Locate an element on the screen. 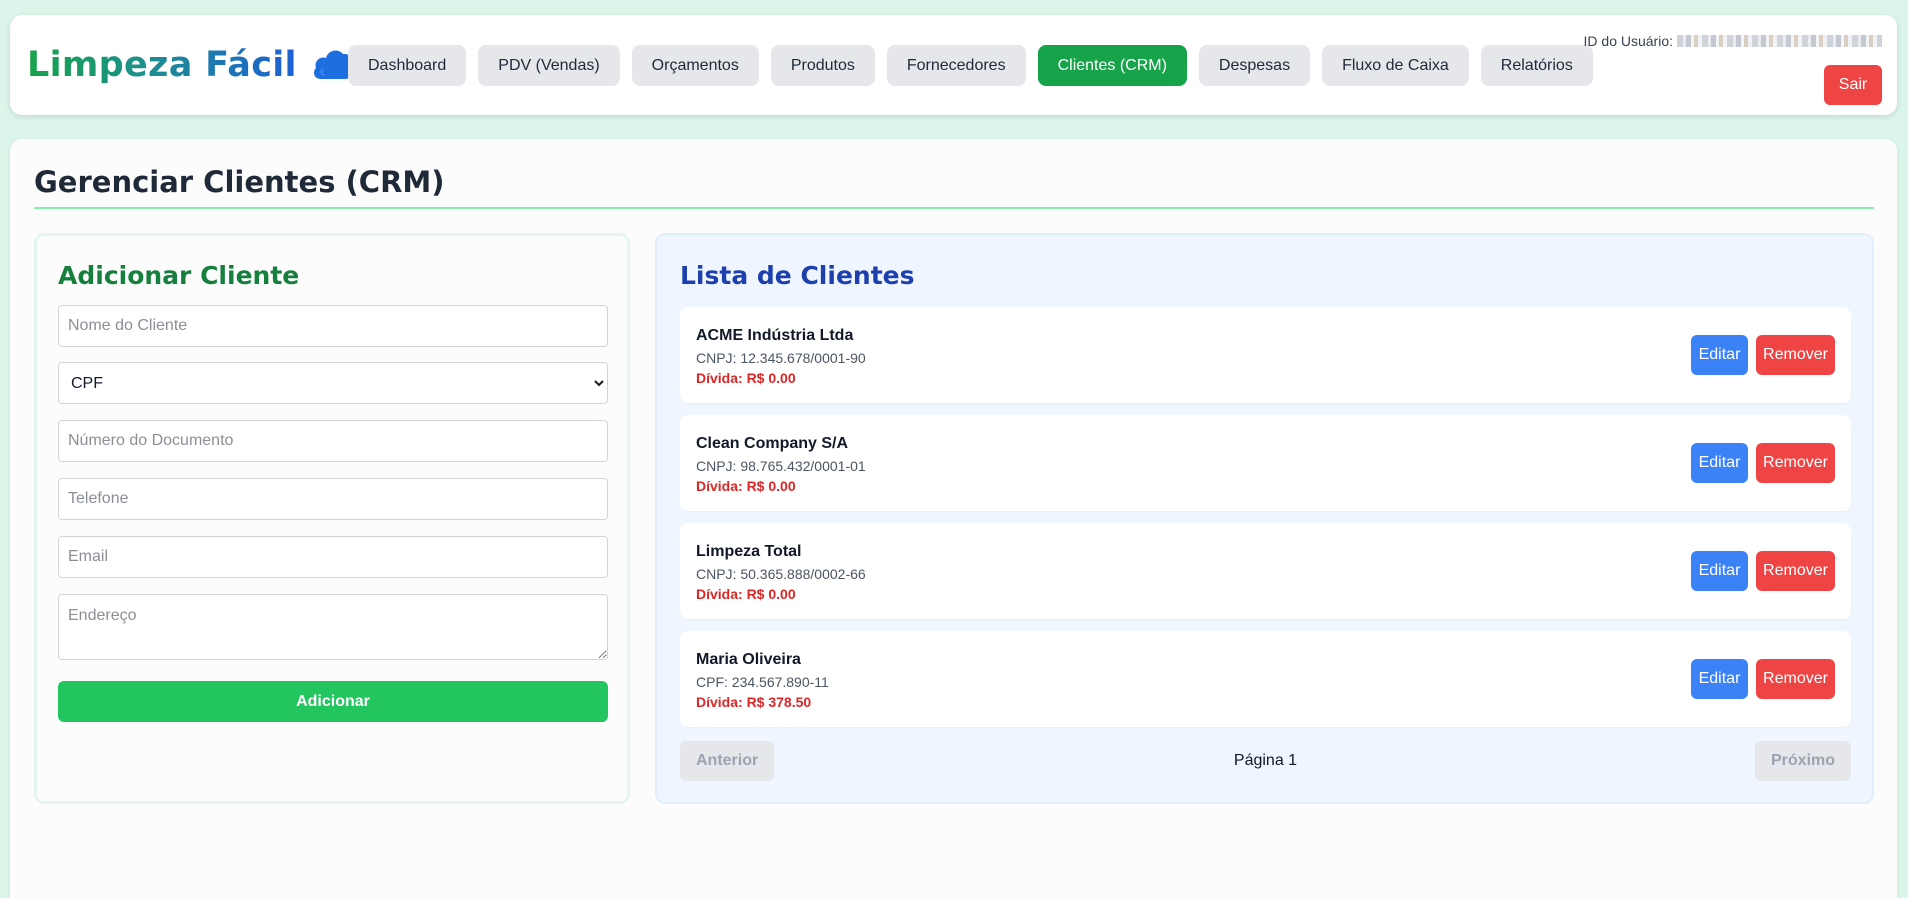  client-name: Clean Company S/A is located at coordinates (772, 443).